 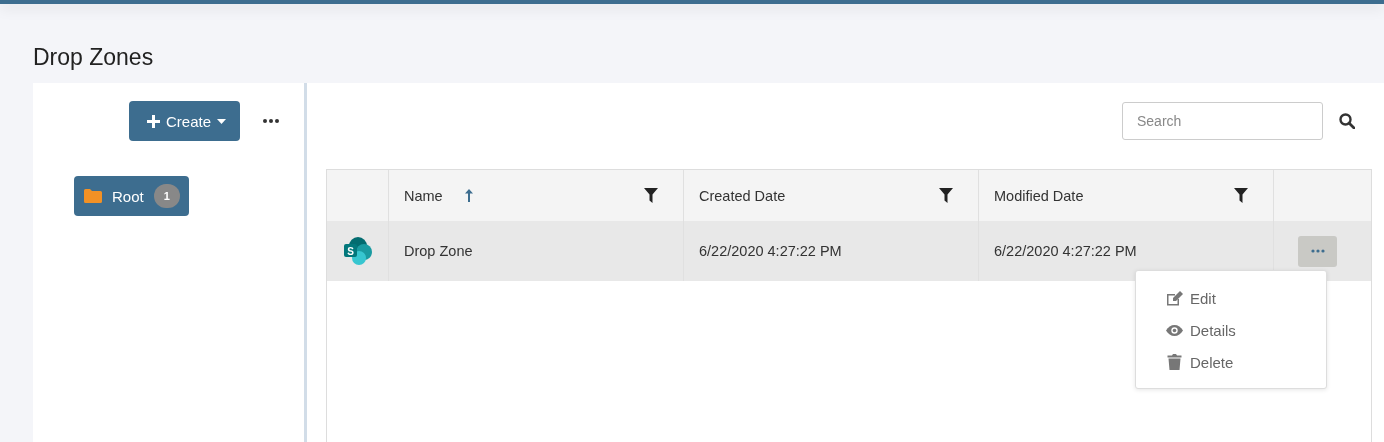 I want to click on search-field: Search, so click(x=1222, y=121).